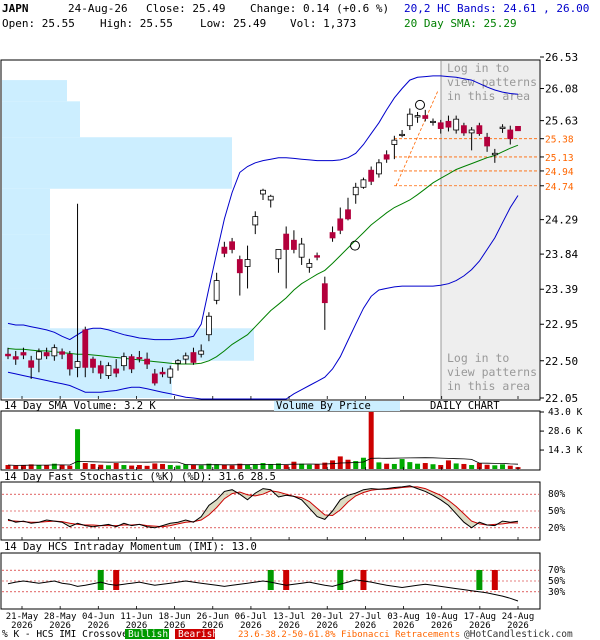 This screenshot has height=640, width=600. I want to click on header-change: Change: 0.14 (+0.6 %), so click(319, 8).